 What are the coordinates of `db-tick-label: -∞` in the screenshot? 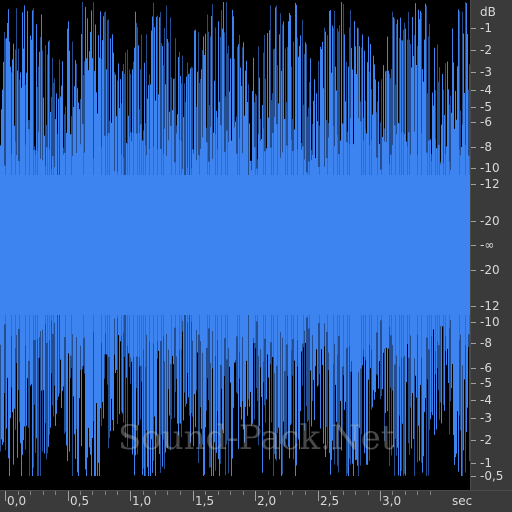 It's located at (487, 245).